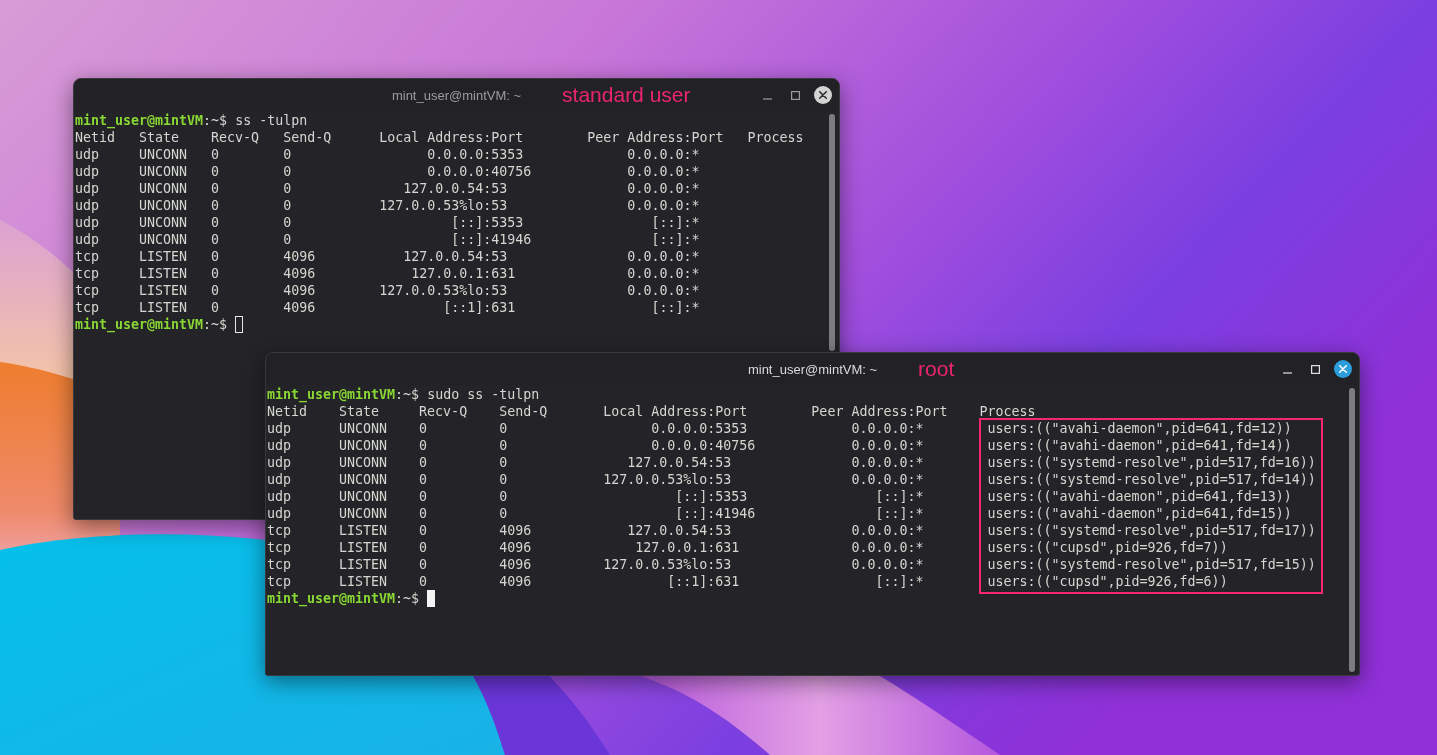  Describe the element at coordinates (626, 95) in the screenshot. I see `annotation-label: standard user` at that location.